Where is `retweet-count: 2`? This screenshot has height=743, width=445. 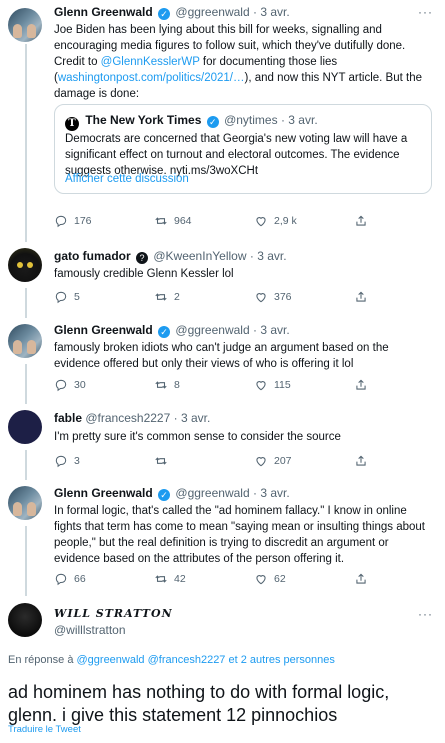
retweet-count: 2 is located at coordinates (177, 297).